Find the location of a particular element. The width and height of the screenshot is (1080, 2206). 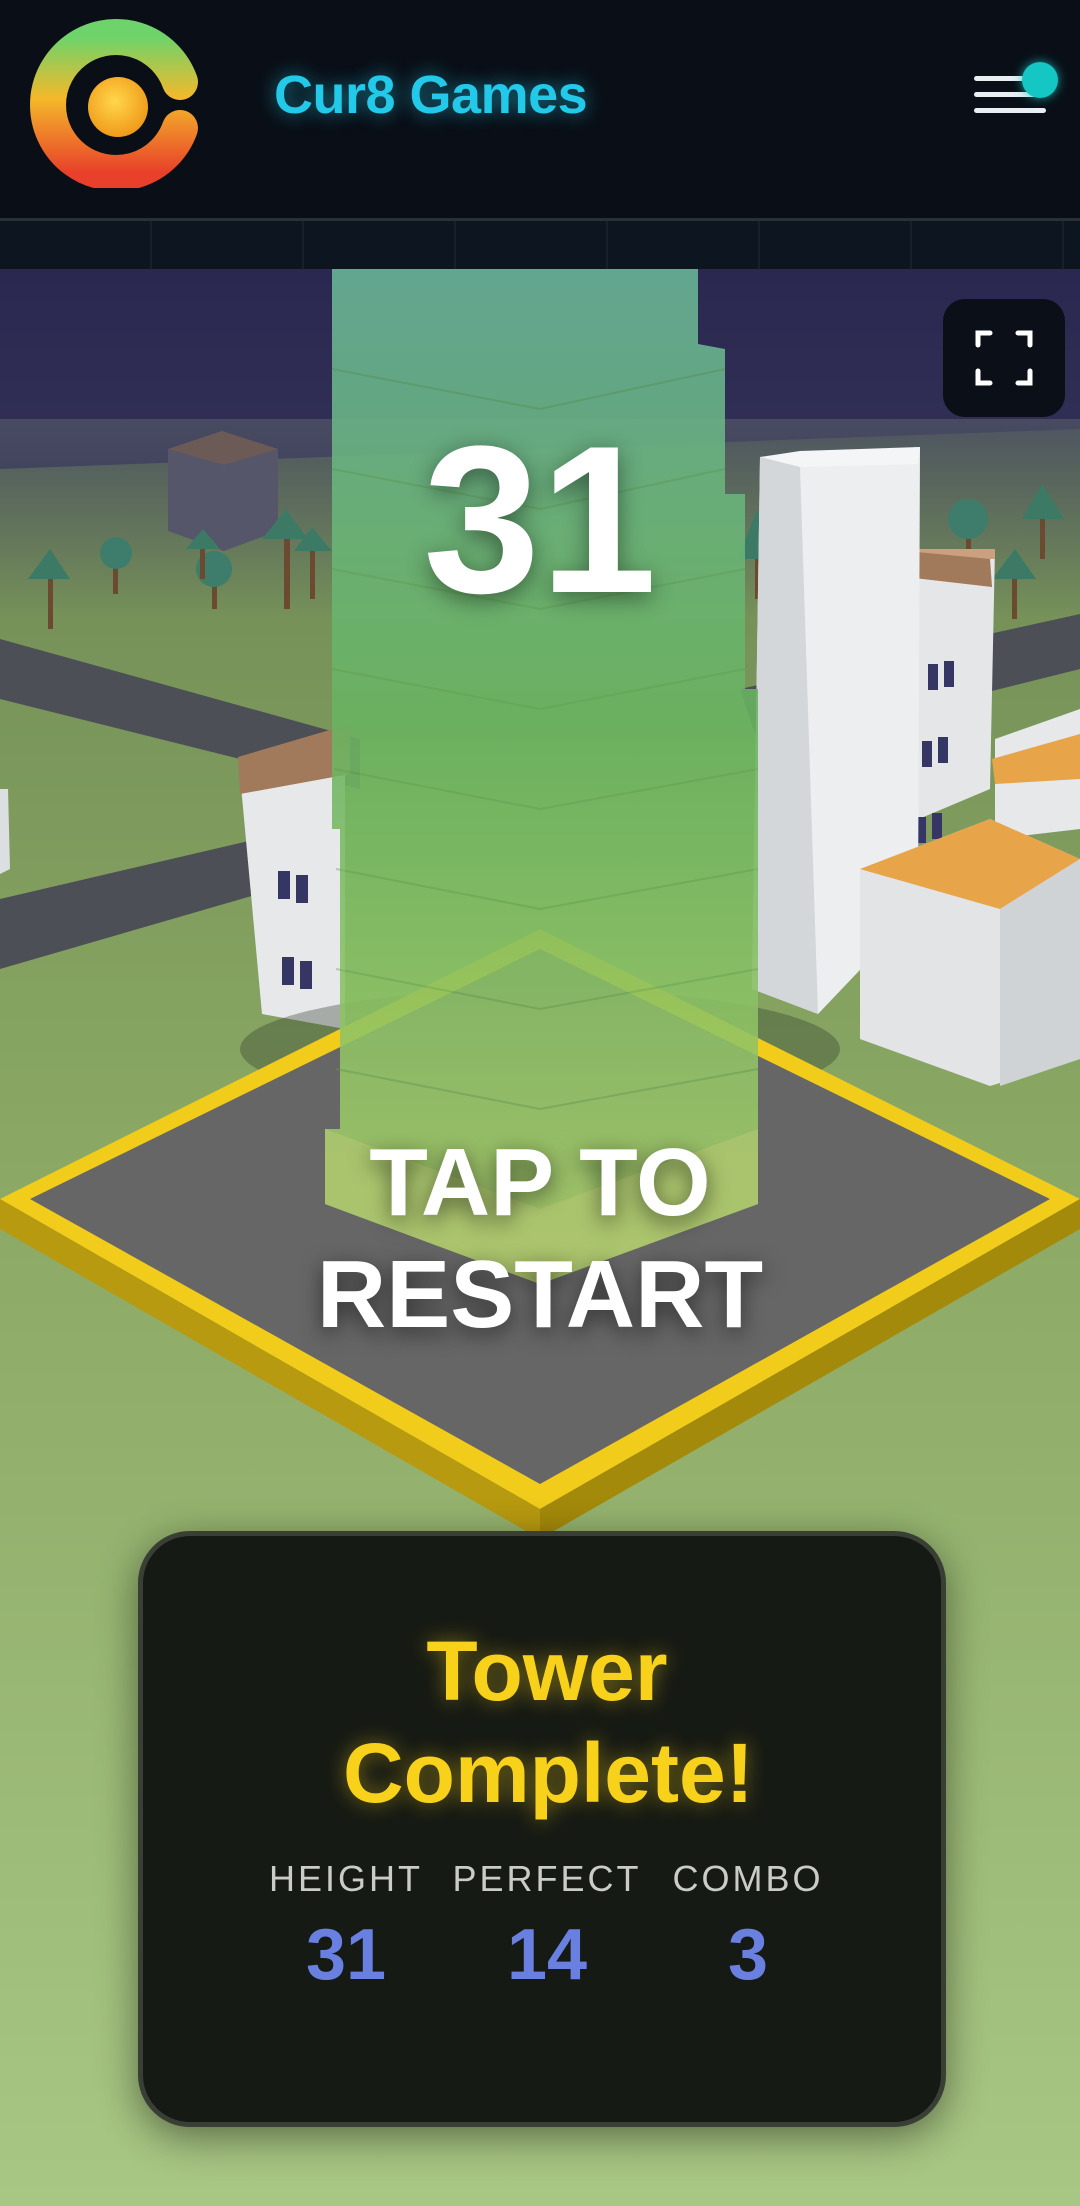

brand-name: Cur8 Games is located at coordinates (431, 95).